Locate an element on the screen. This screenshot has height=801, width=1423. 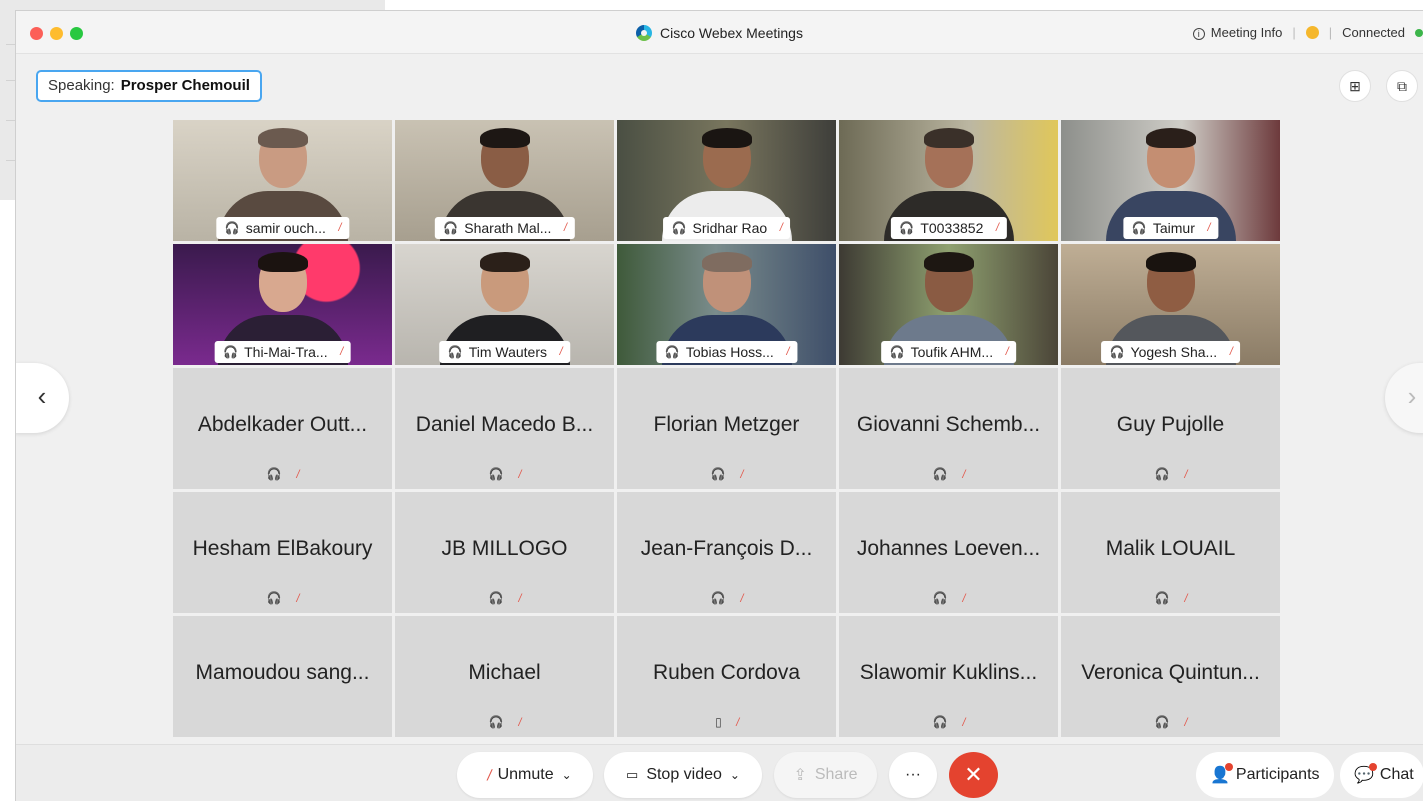
participant-name-tile: Slawomir Kuklins... 🎧 🎙̸ is located at coordinates (948, 676).